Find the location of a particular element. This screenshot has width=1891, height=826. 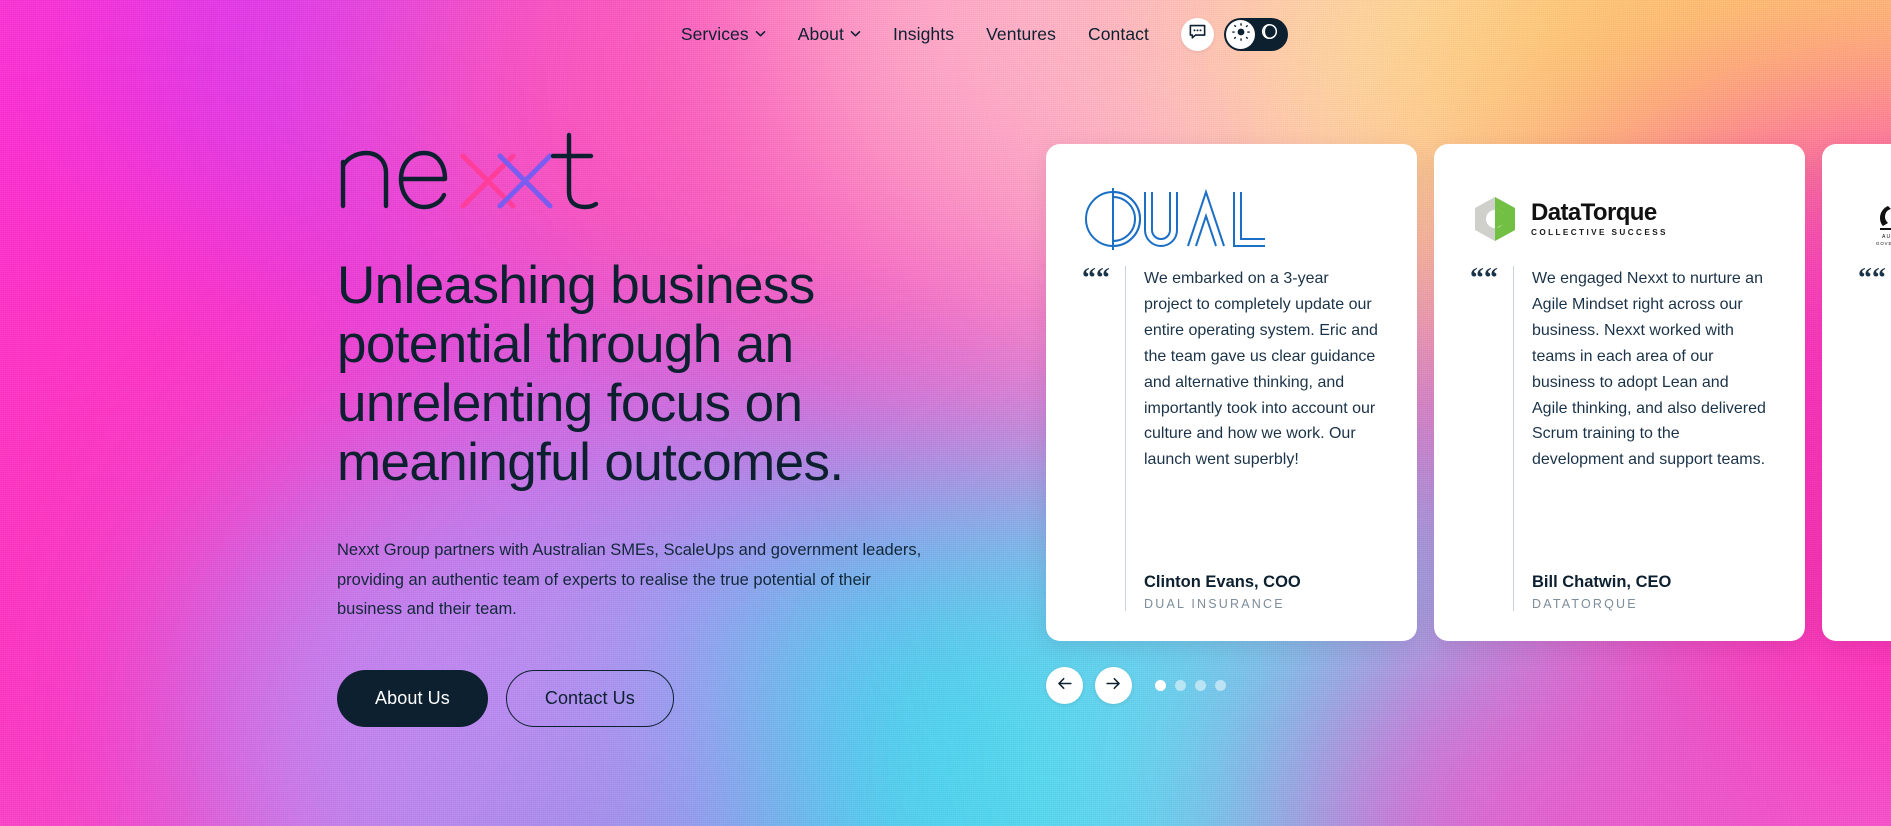

svg-text: GOVERNMENT is located at coordinates (1883, 243).